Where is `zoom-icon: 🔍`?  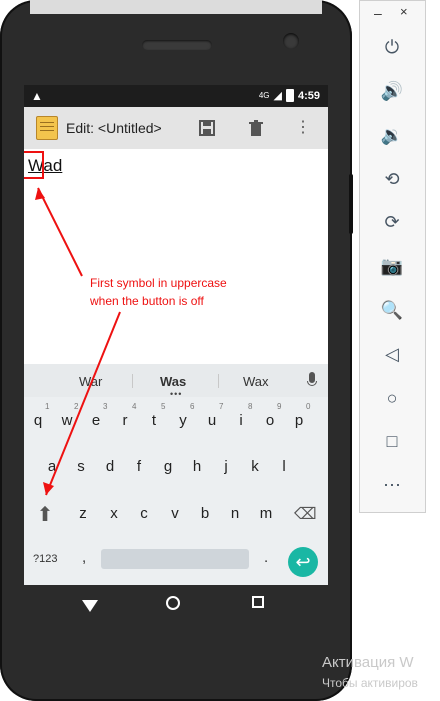
zoom-icon: 🔍 is located at coordinates (392, 310).